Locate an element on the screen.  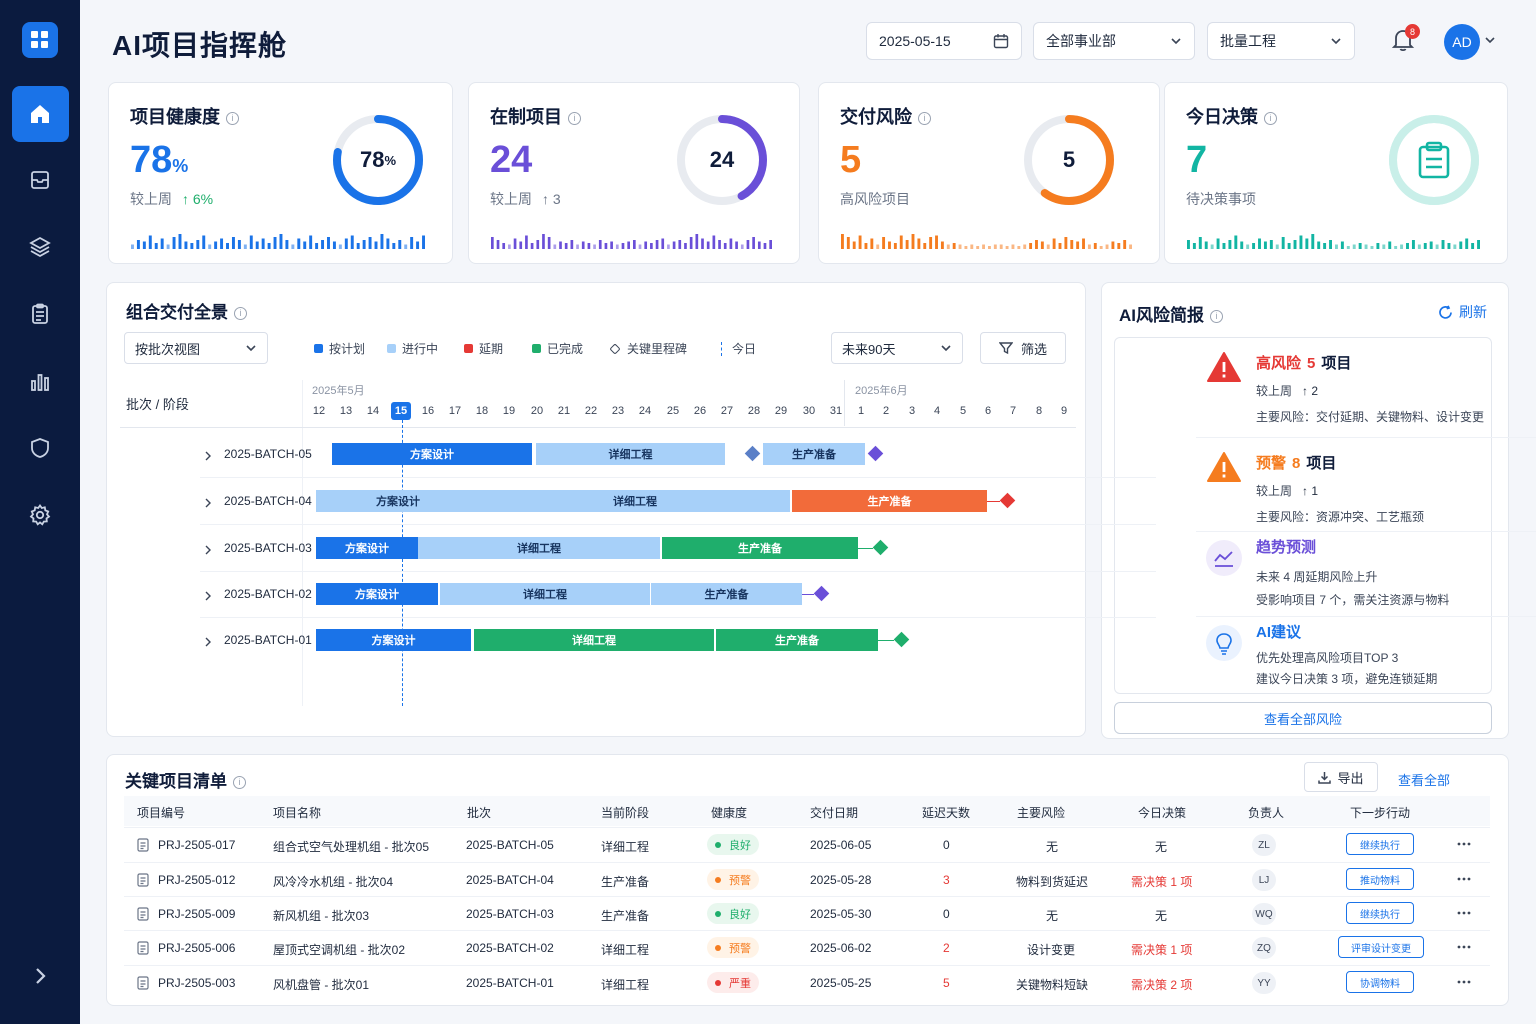
sidebar-item-layers is located at coordinates (40, 247).